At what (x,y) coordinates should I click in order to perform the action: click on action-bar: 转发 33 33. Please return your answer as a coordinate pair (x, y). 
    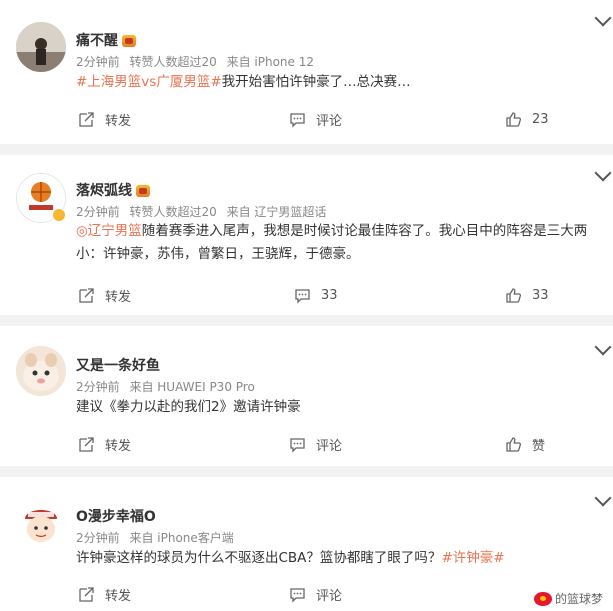
    Looking at the image, I should click on (306, 295).